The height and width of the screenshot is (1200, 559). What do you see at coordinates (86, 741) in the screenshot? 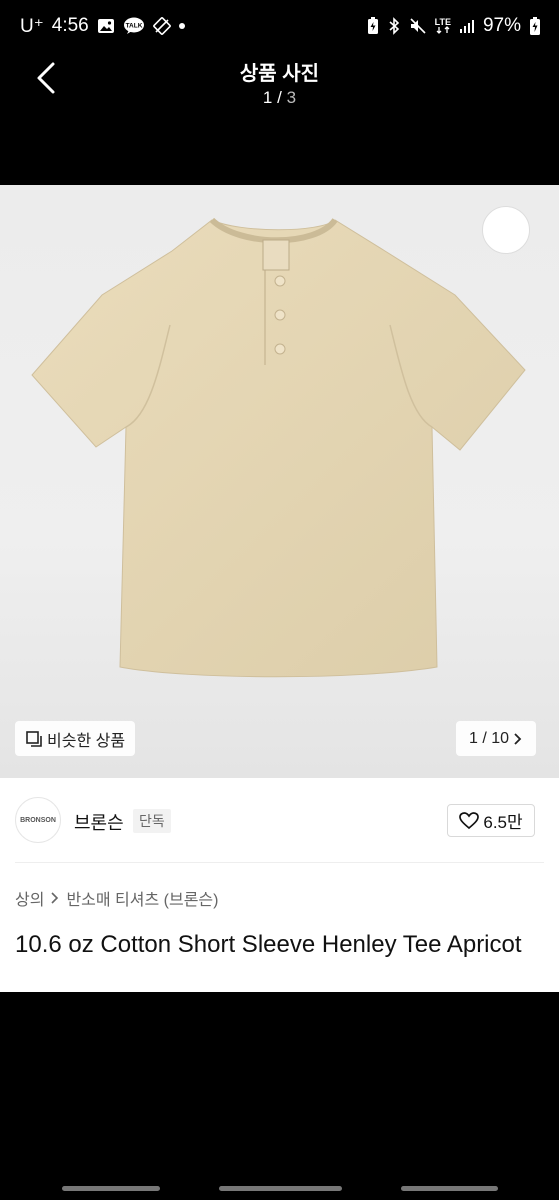
I see `similar-products-label: 비슷한 상품` at bounding box center [86, 741].